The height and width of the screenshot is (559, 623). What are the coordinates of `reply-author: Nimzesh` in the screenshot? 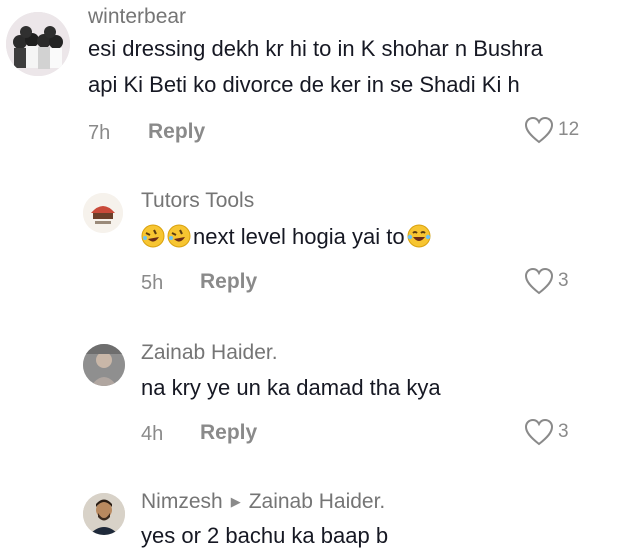 It's located at (182, 501).